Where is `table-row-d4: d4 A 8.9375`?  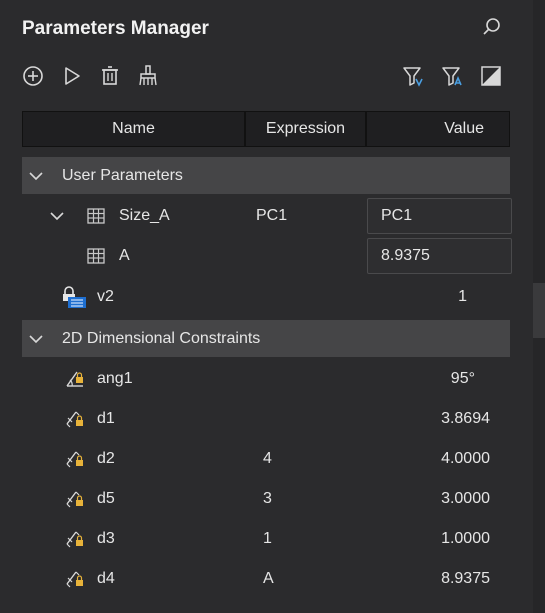 table-row-d4: d4 A 8.9375 is located at coordinates (266, 579).